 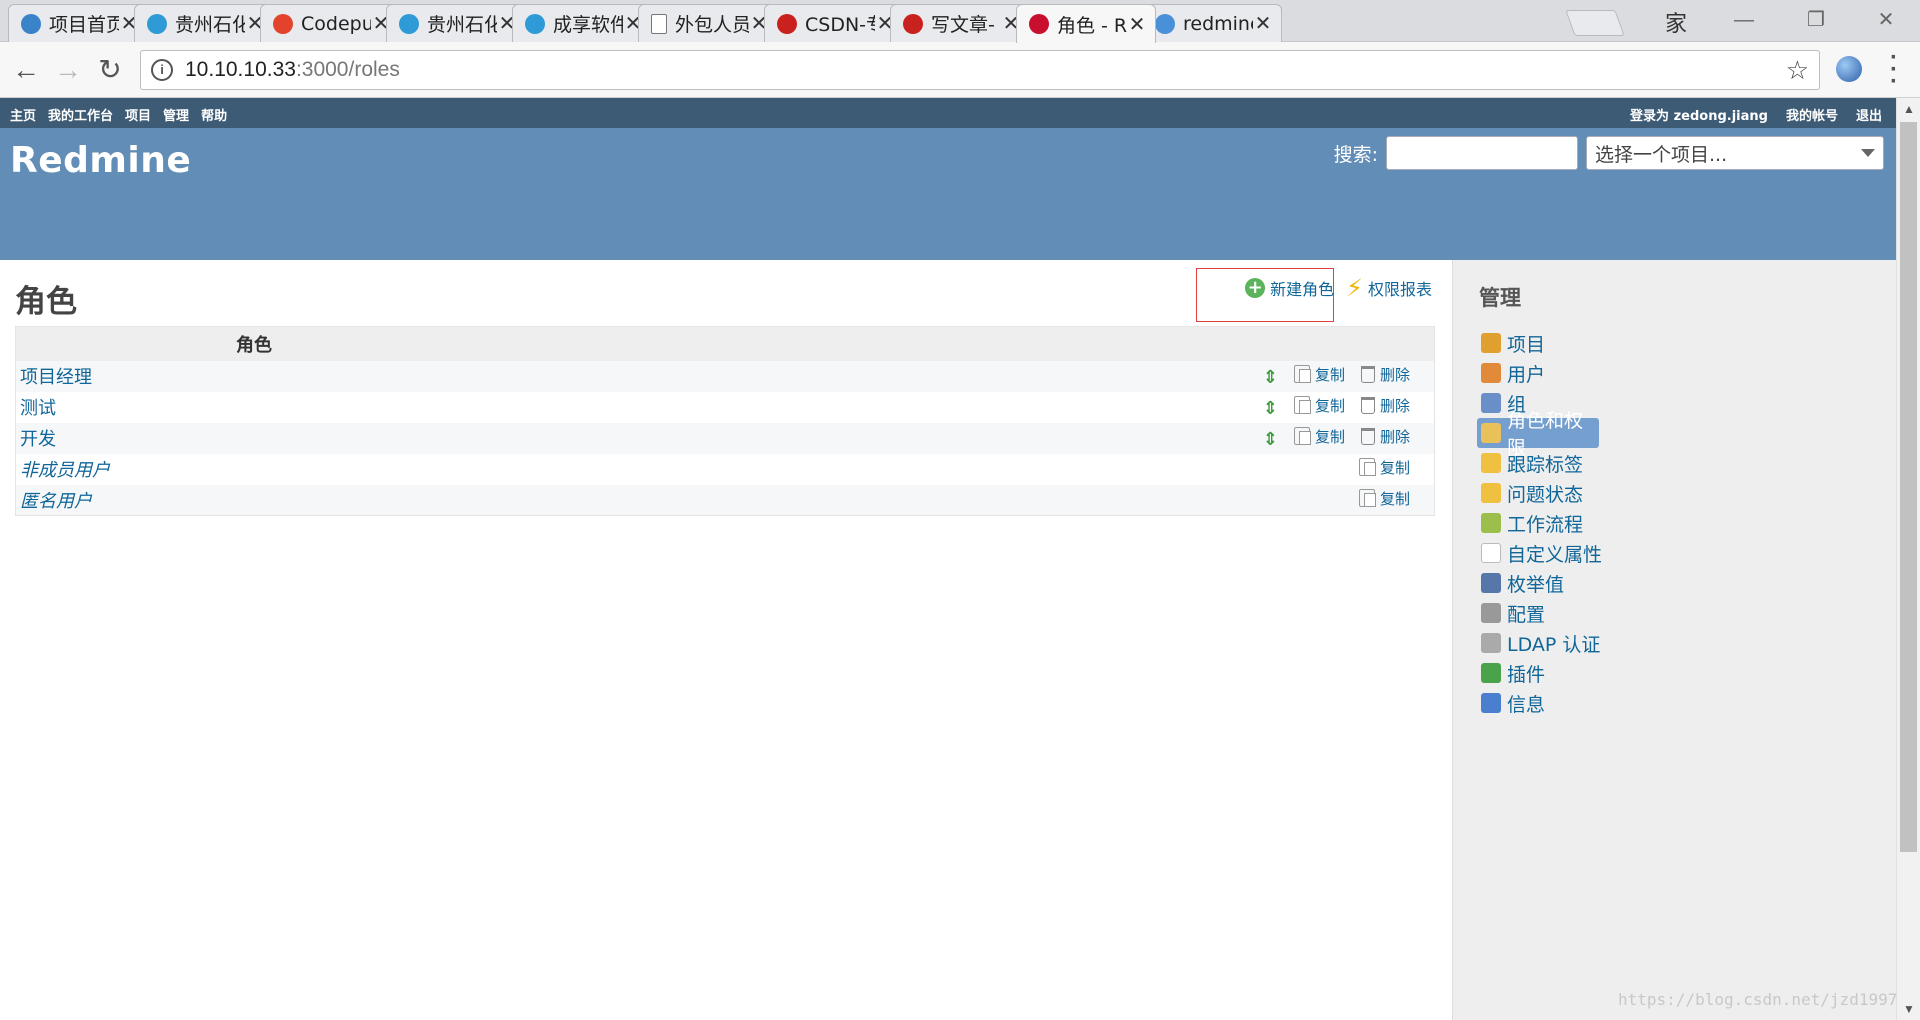 What do you see at coordinates (1367, 375) in the screenshot?
I see `trash-icon` at bounding box center [1367, 375].